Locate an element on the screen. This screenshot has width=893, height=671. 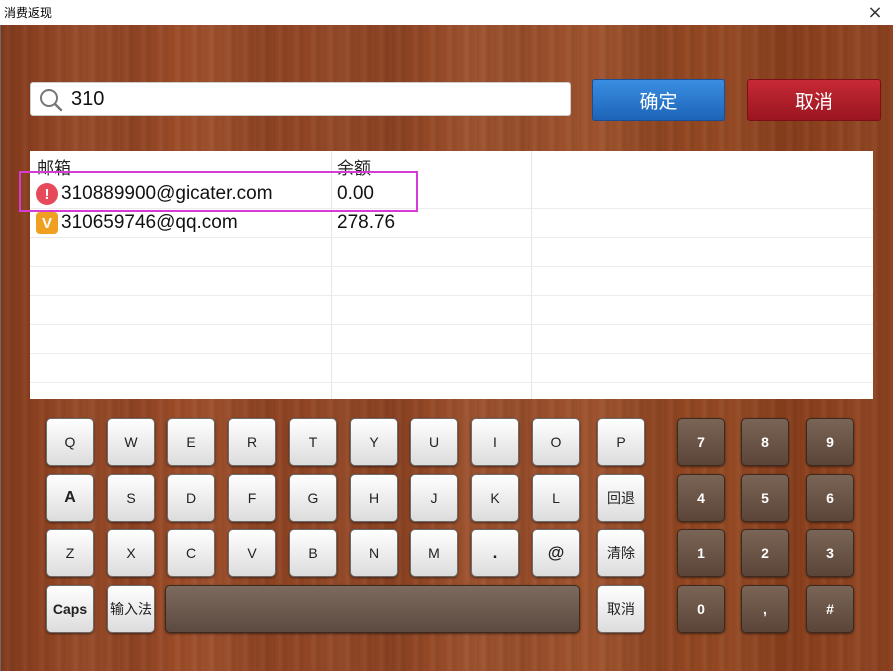
num-7: 7 is located at coordinates (701, 442).